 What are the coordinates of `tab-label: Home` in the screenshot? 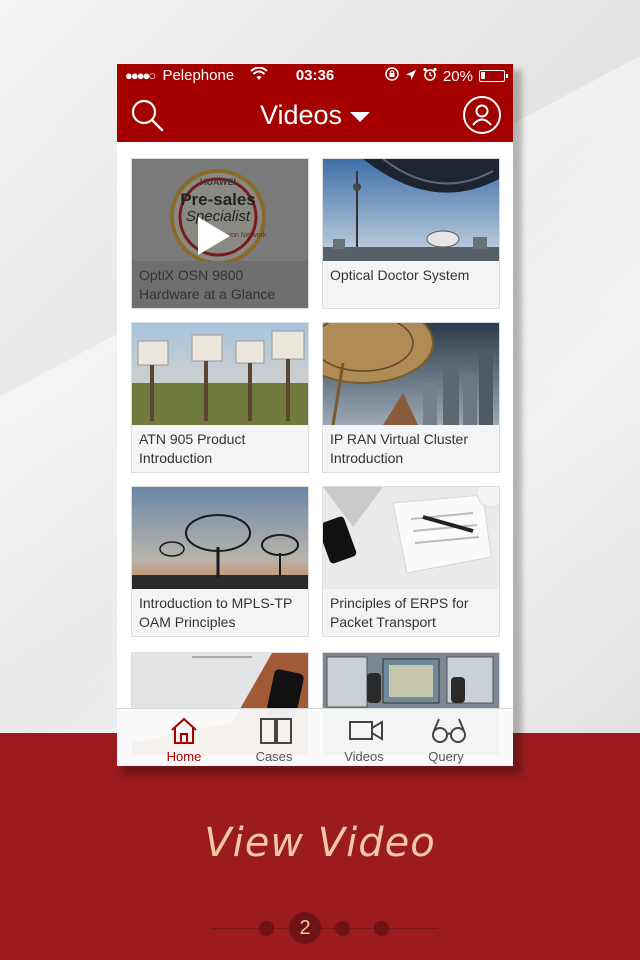 It's located at (184, 756).